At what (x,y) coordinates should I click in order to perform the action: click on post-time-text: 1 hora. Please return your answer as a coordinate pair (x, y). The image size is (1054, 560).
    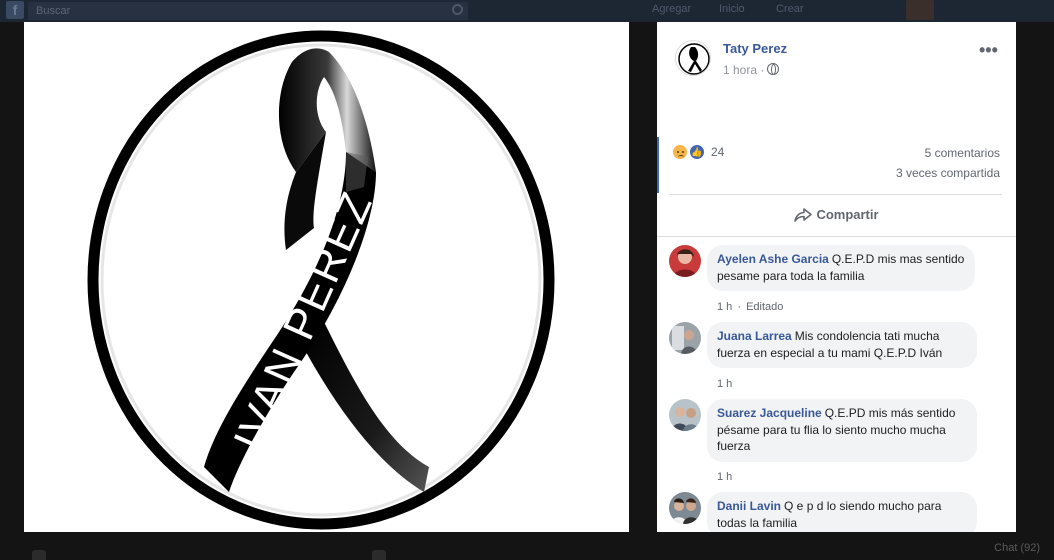
    Looking at the image, I should click on (740, 70).